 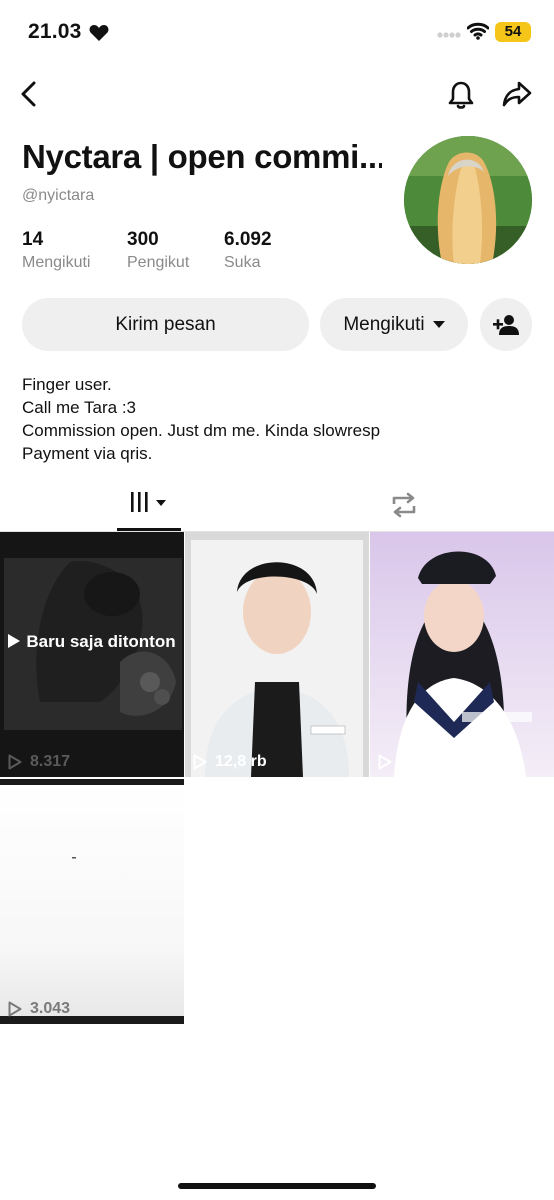 What do you see at coordinates (426, 761) in the screenshot?
I see `view-count-text: 25,3 rb` at bounding box center [426, 761].